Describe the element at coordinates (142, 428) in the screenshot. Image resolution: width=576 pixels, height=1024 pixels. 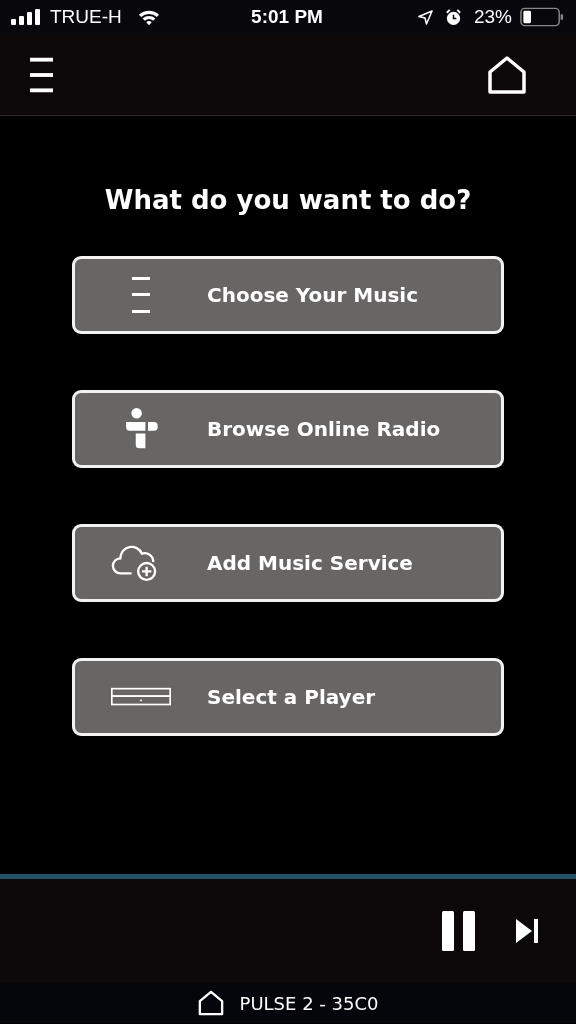
I see `radio-logo-icon` at that location.